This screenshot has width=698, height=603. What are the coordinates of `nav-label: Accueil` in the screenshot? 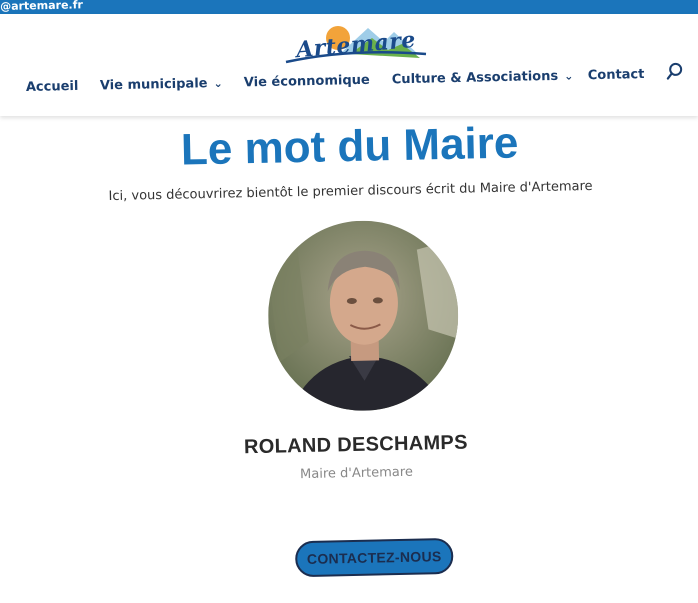 It's located at (52, 86).